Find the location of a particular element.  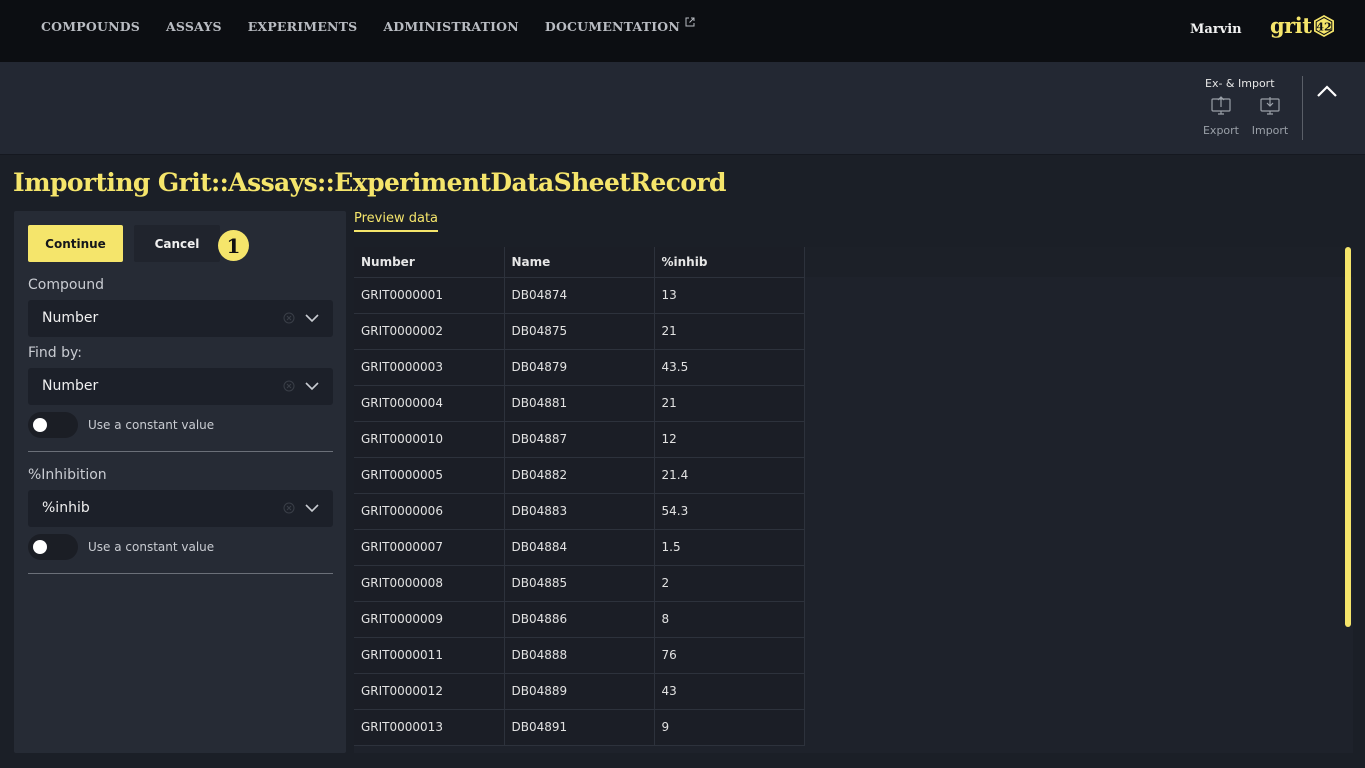

table-cell: 54.3 is located at coordinates (729, 511).